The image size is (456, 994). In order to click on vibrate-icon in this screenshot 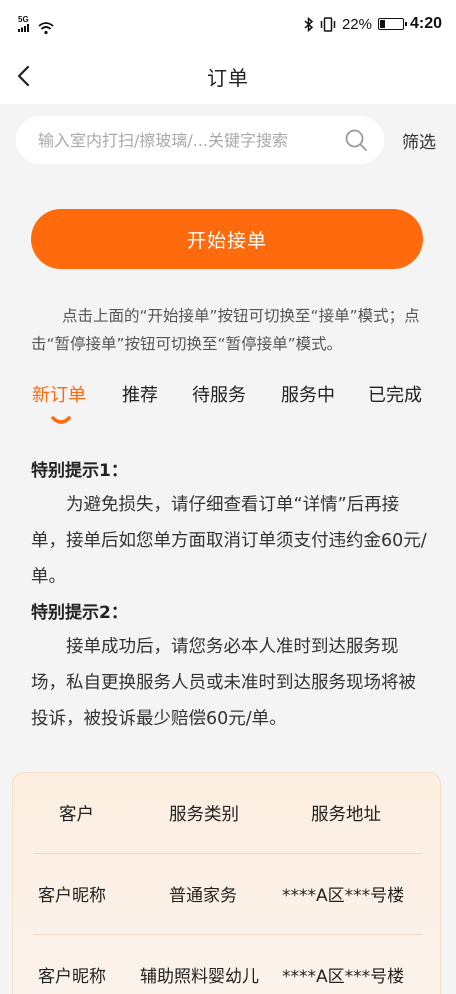, I will do `click(328, 24)`.